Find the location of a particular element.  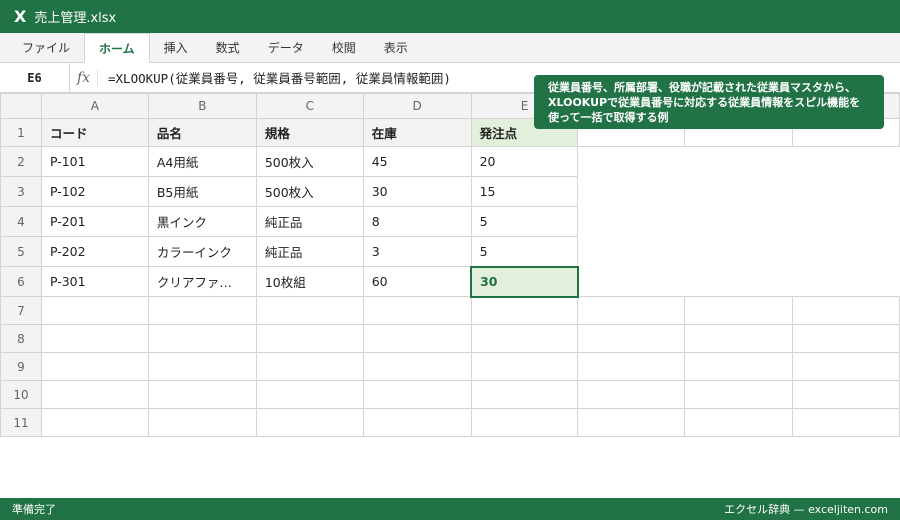

select-all-corner is located at coordinates (21, 106).